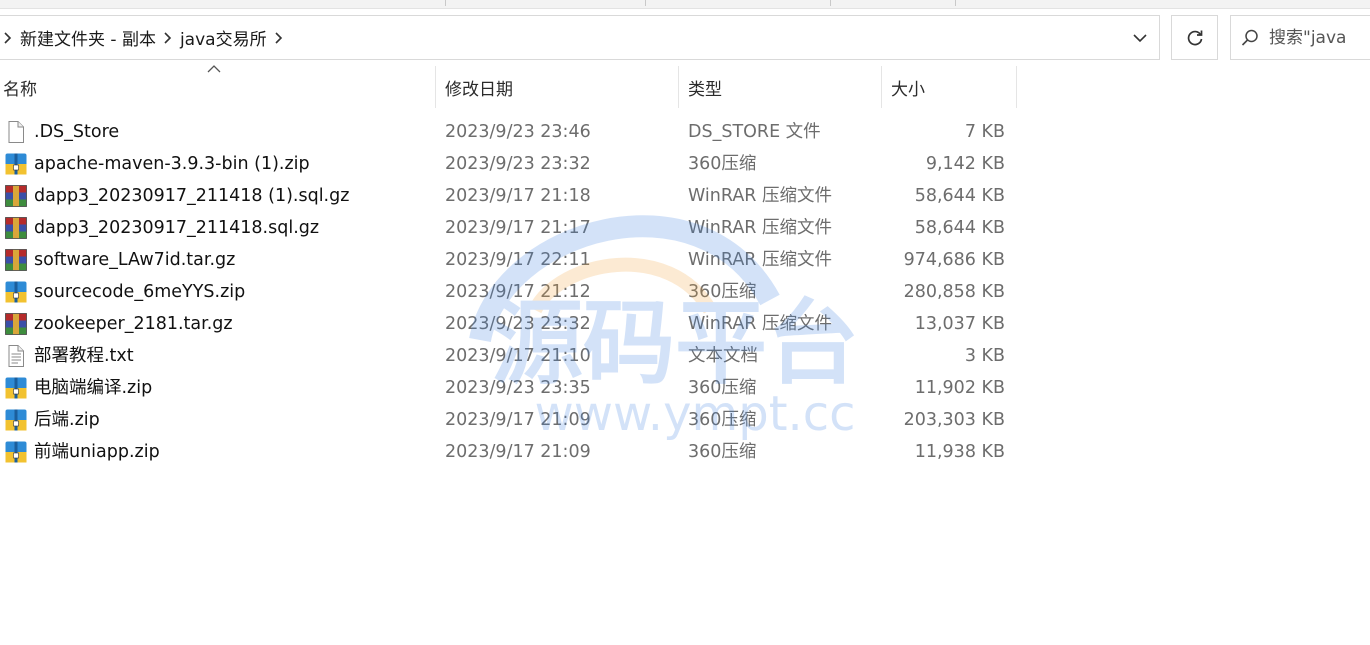 This screenshot has height=645, width=1370. I want to click on file-size: 7 KB, so click(984, 132).